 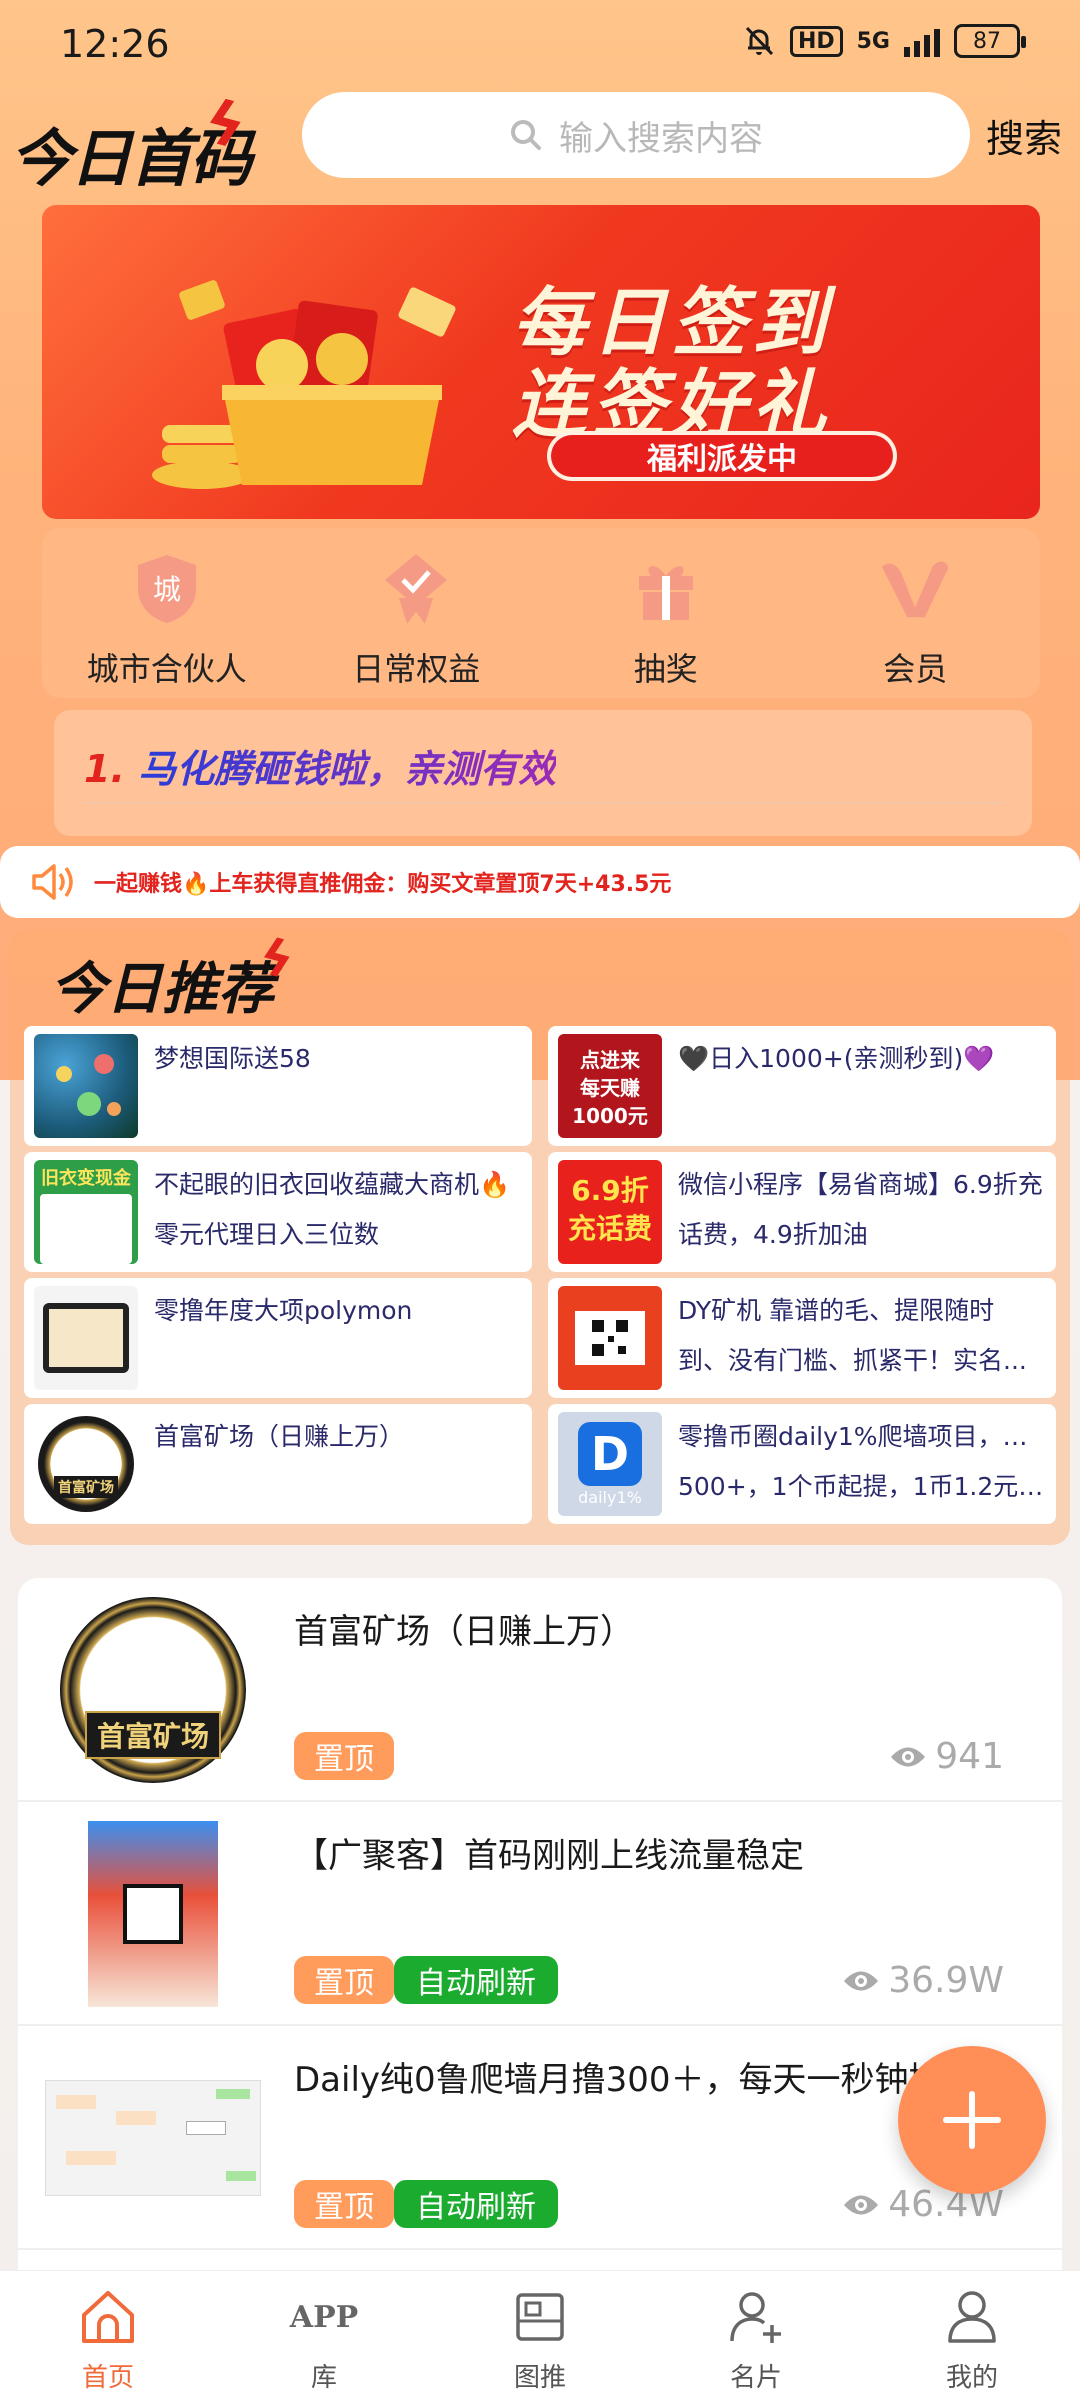 I want to click on card-text: 零撸年度大项polymon, so click(x=340, y=1311).